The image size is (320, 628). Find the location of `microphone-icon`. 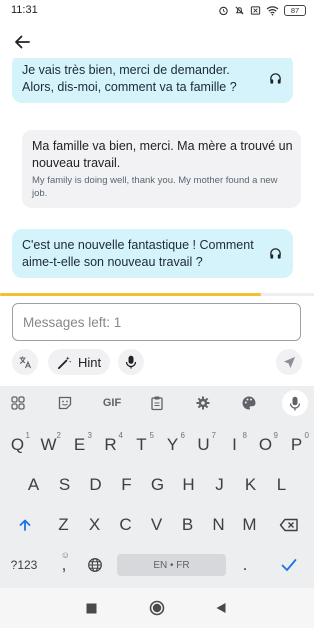

microphone-icon is located at coordinates (131, 362).